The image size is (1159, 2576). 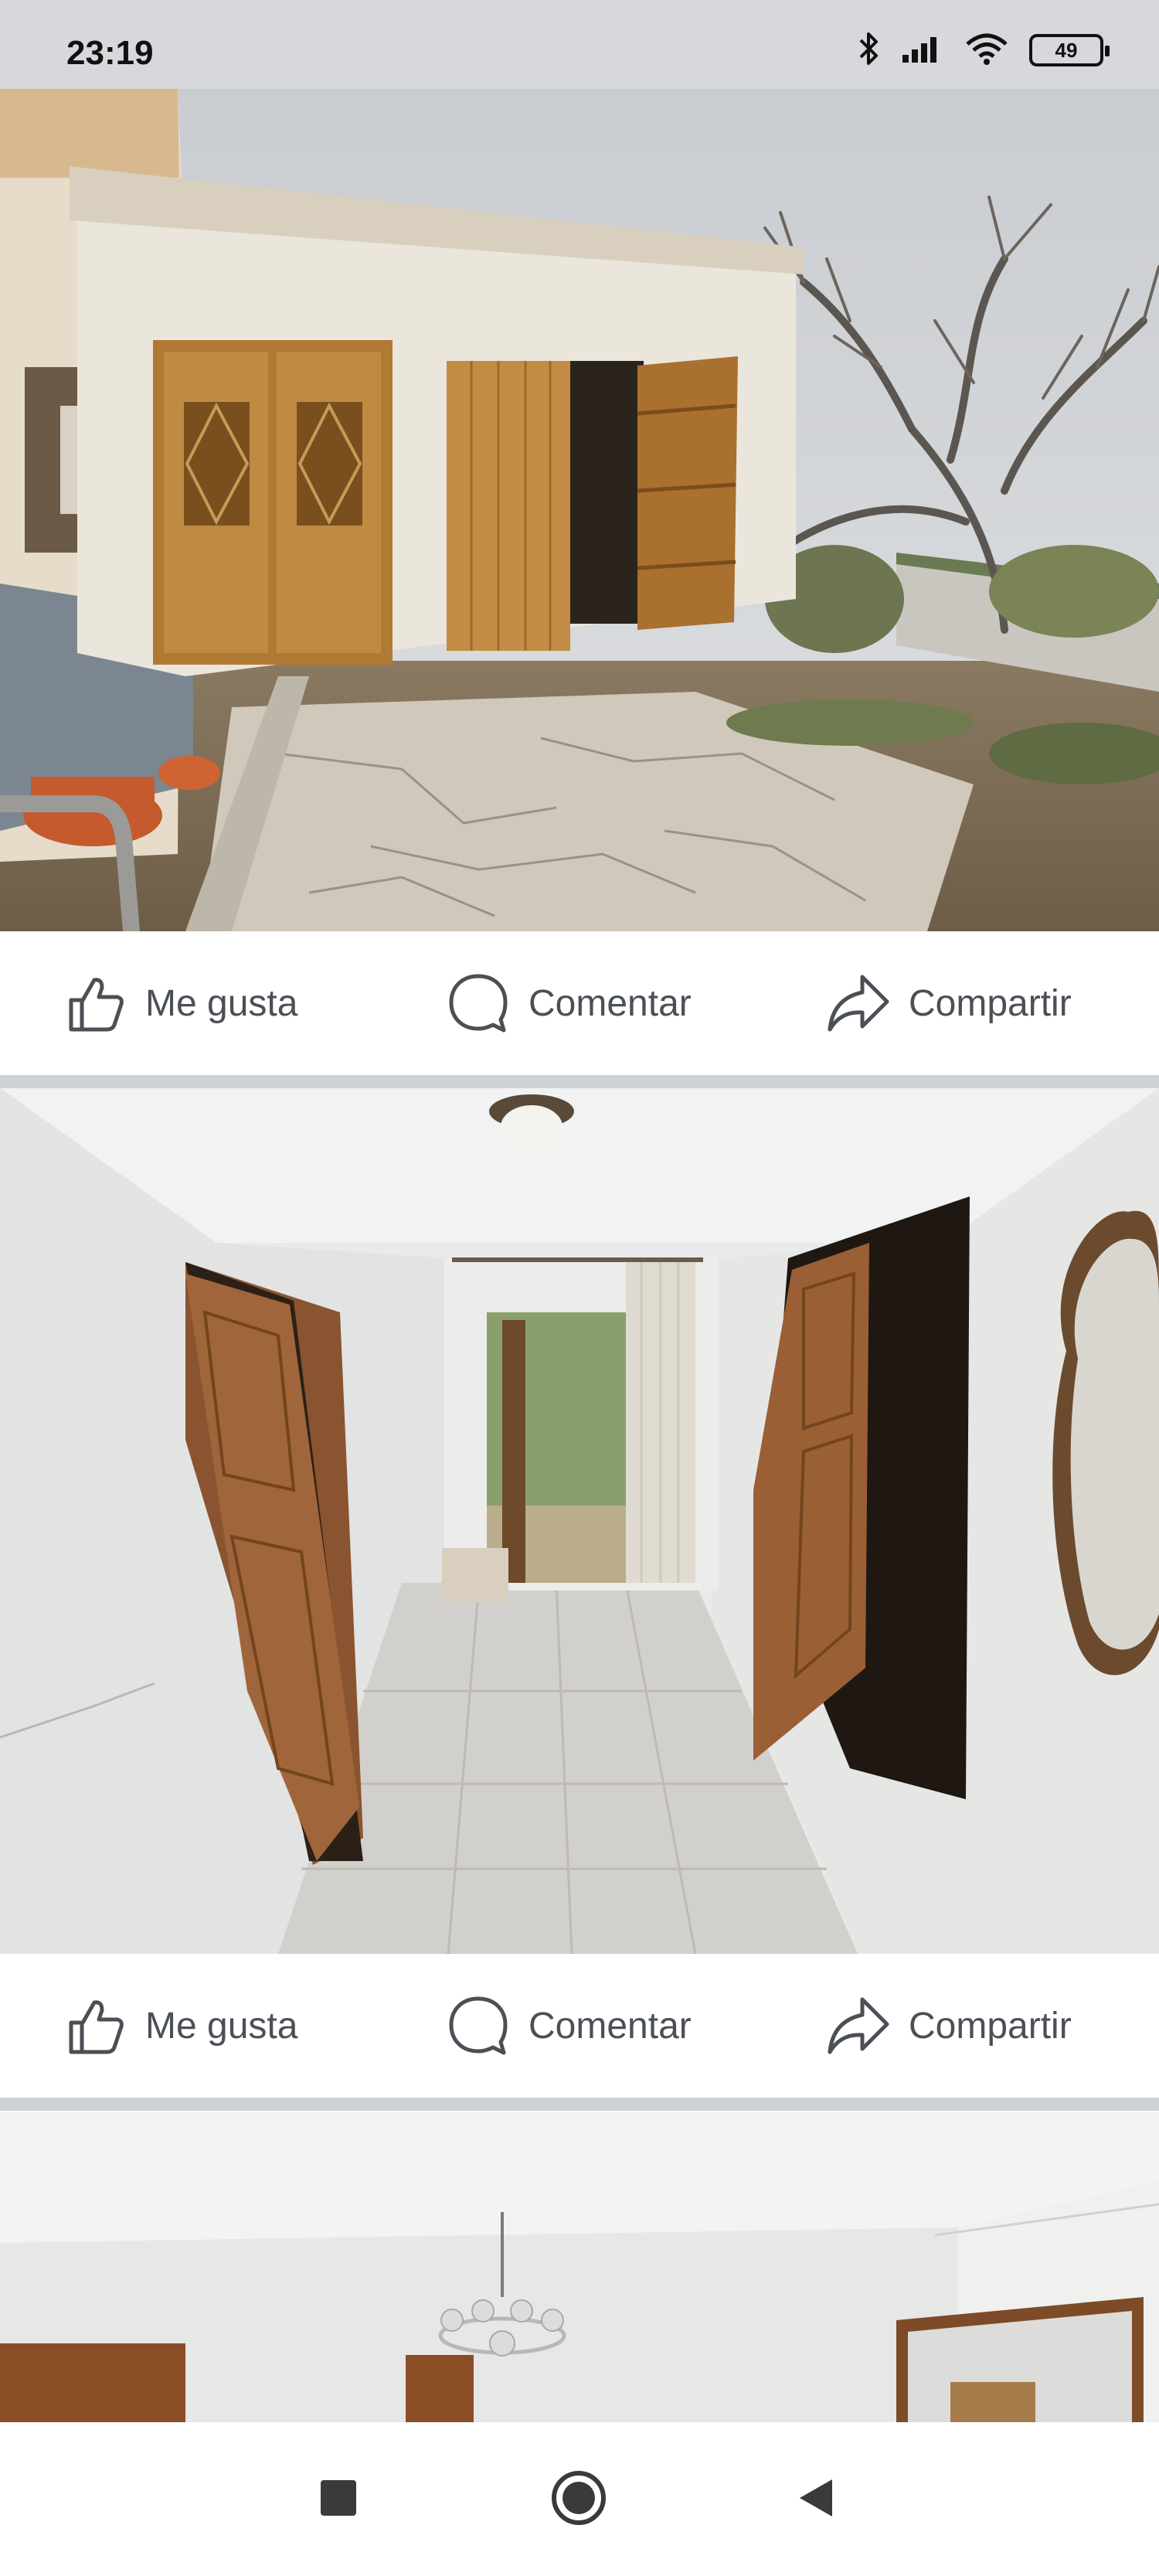 I want to click on status-icons: 49, so click(x=984, y=51).